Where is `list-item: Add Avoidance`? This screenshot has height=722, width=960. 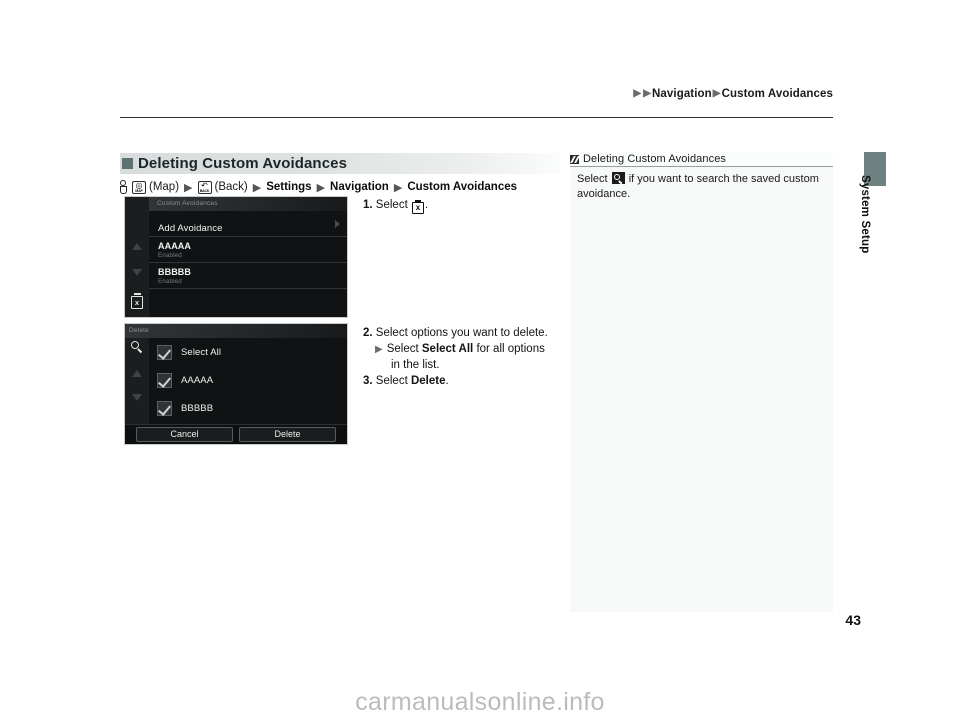 list-item: Add Avoidance is located at coordinates (248, 224).